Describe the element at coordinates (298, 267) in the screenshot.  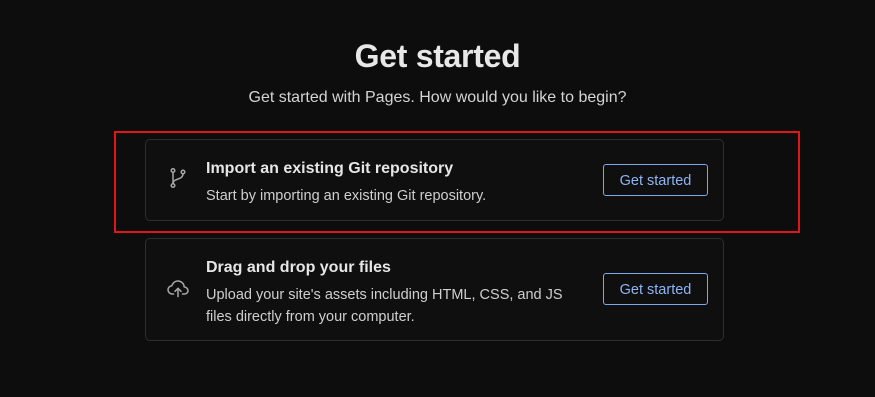
I see `drag-drop-title: Drag and drop your files` at that location.